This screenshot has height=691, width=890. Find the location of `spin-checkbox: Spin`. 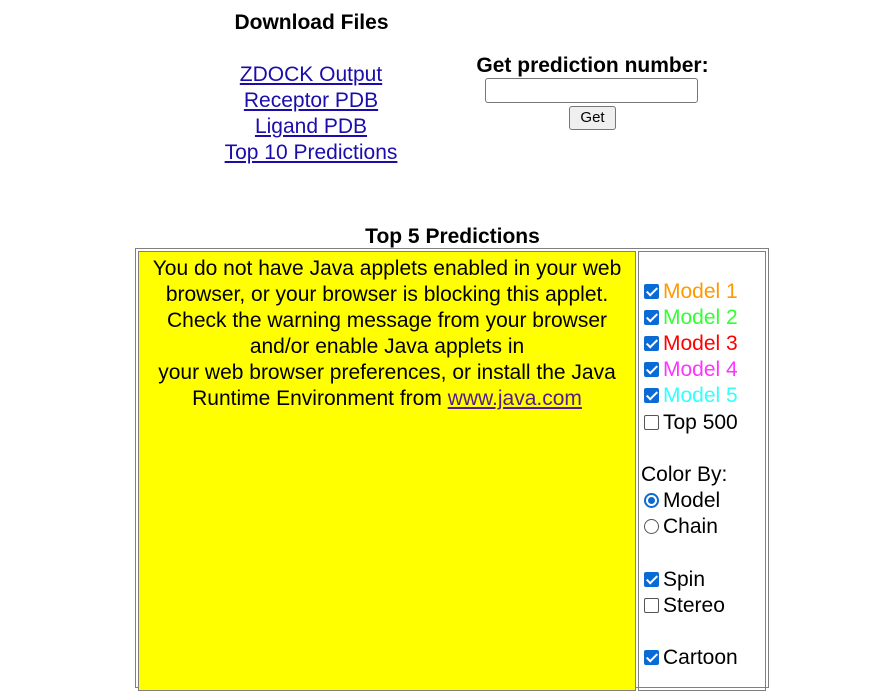

spin-checkbox: Spin is located at coordinates (674, 580).